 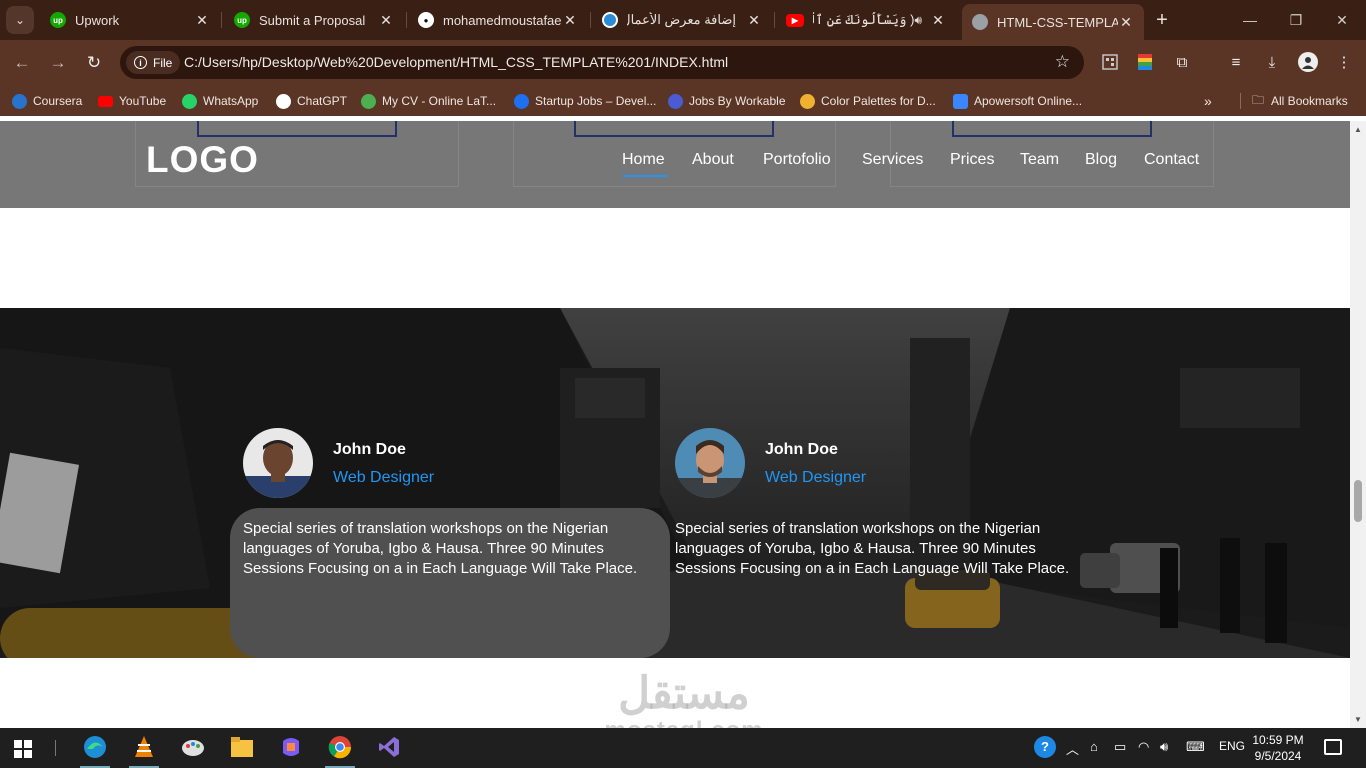 I want to click on restore-button: ❐, so click(x=1296, y=20).